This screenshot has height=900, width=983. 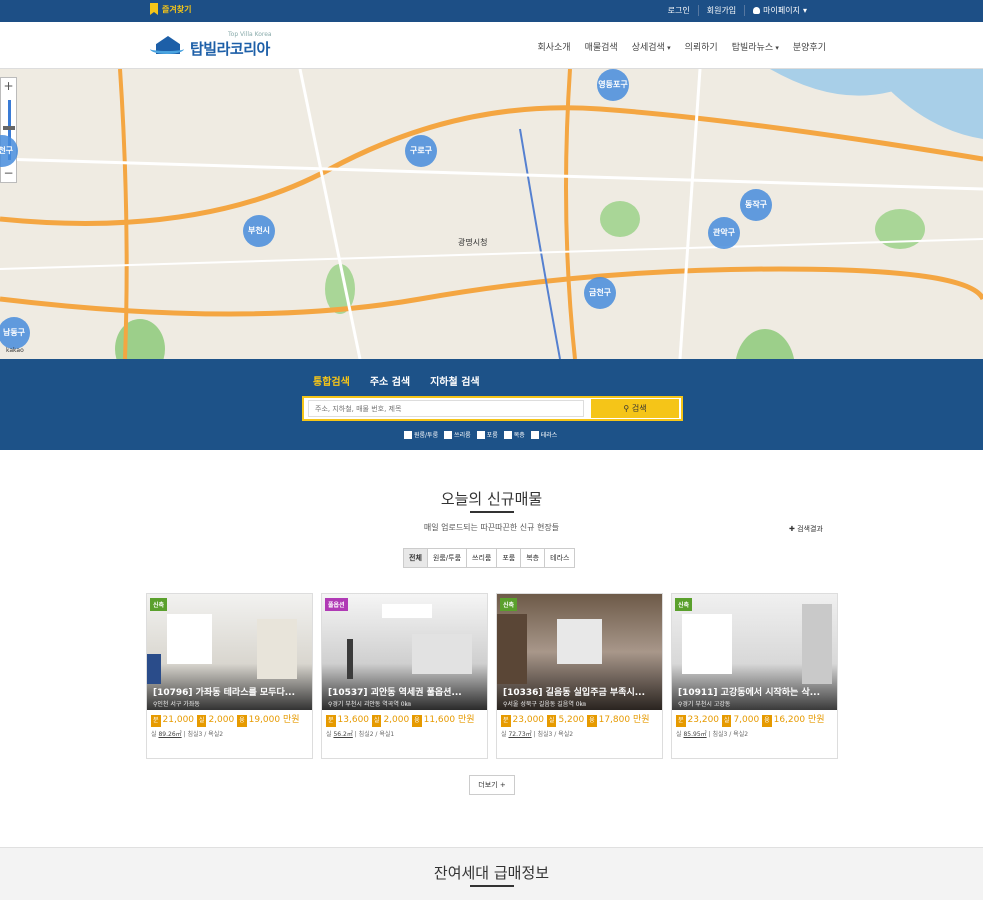 I want to click on check-label: 원룸/투룸, so click(x=426, y=435).